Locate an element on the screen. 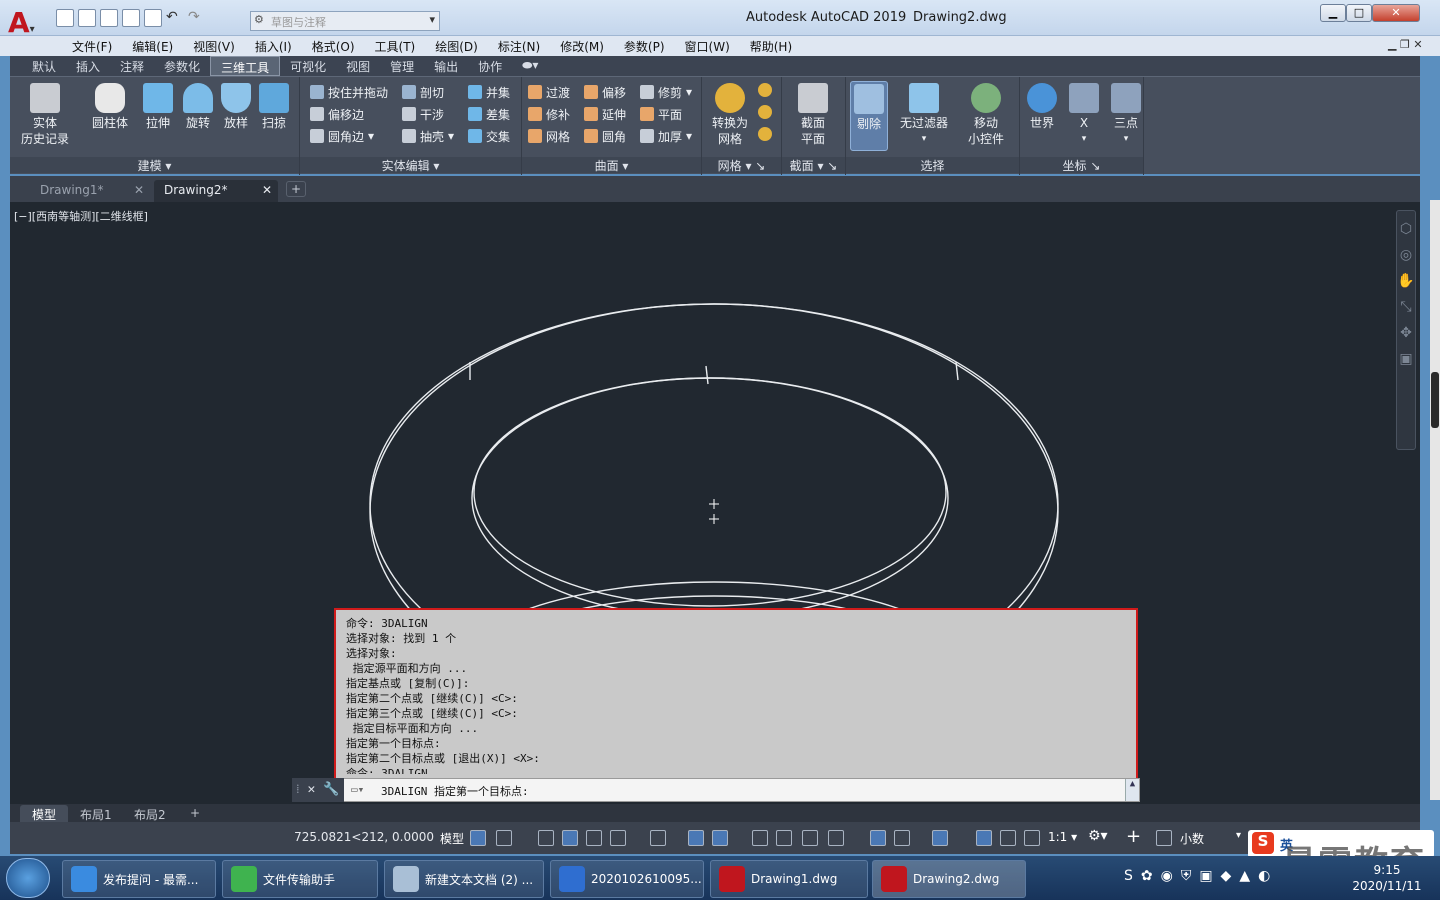 The width and height of the screenshot is (1440, 900). coordinate-readout: 725.0821<212, 0.0000 is located at coordinates (358, 837).